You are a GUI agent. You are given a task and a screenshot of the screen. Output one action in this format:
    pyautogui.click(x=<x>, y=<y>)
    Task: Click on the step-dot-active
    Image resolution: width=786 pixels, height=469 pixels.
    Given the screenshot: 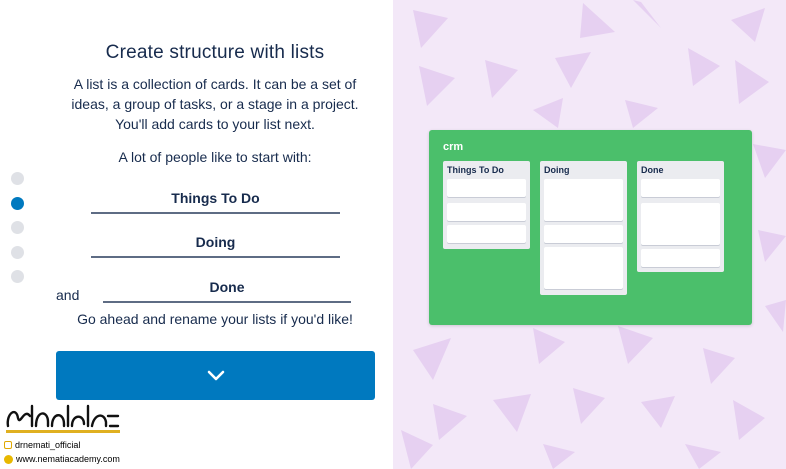 What is the action you would take?
    pyautogui.click(x=17, y=203)
    